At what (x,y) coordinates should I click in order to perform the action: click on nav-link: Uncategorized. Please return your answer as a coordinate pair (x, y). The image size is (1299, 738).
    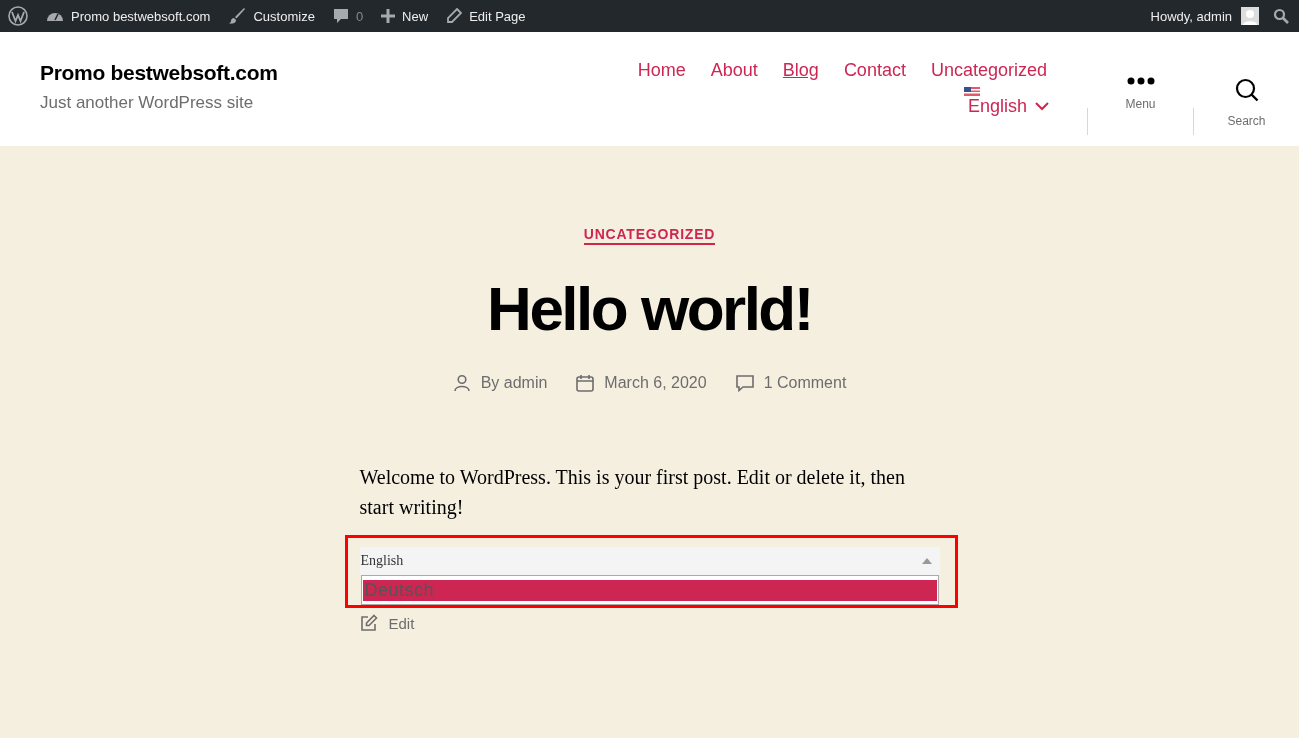
    Looking at the image, I should click on (988, 70).